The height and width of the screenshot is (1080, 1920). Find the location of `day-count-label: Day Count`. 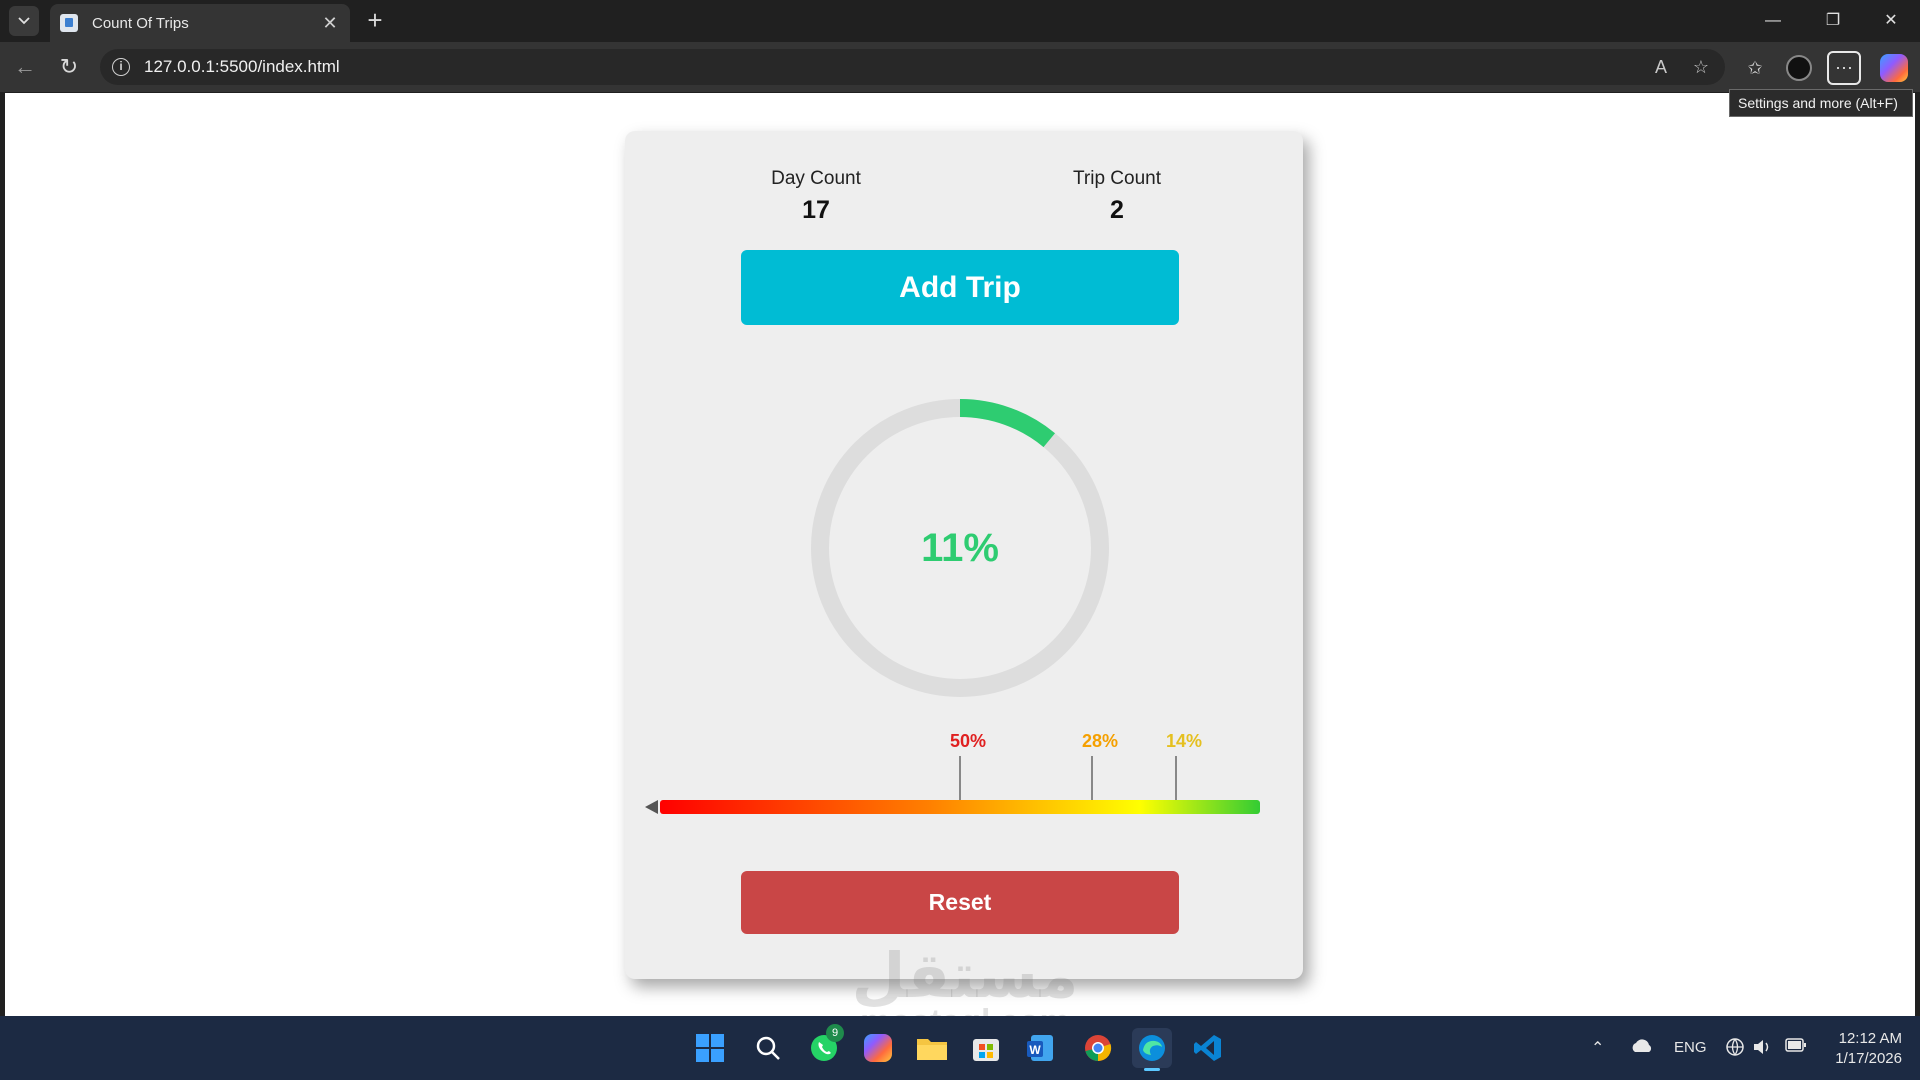

day-count-label: Day Count is located at coordinates (816, 178).